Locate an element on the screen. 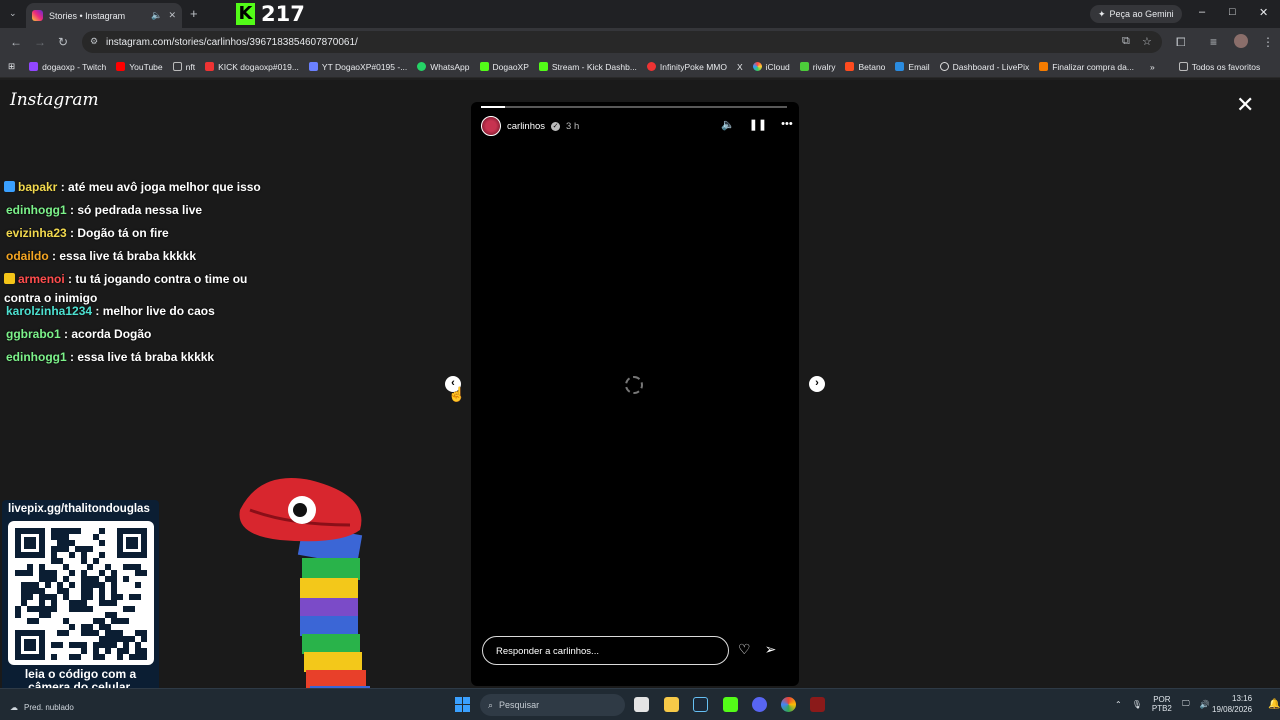  taskbar-clock: 13:16 19/08/2026 is located at coordinates (1232, 704).